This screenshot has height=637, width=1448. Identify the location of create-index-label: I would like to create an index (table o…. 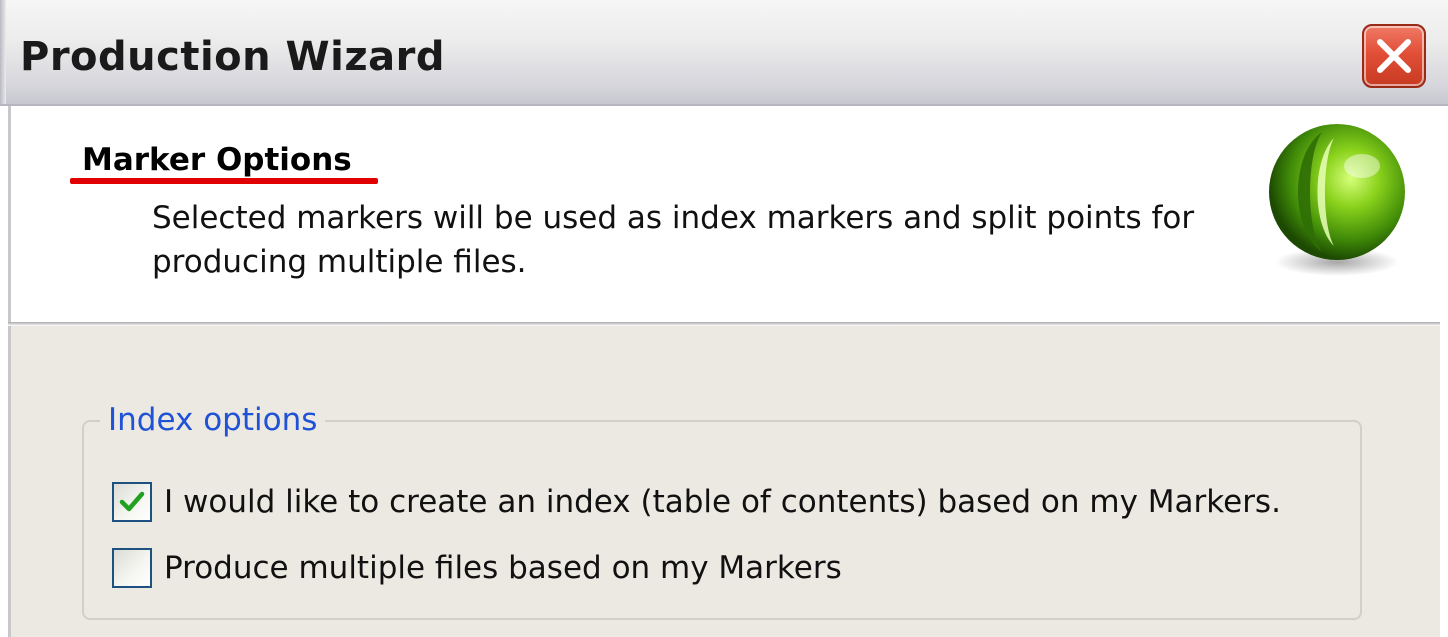
(722, 502).